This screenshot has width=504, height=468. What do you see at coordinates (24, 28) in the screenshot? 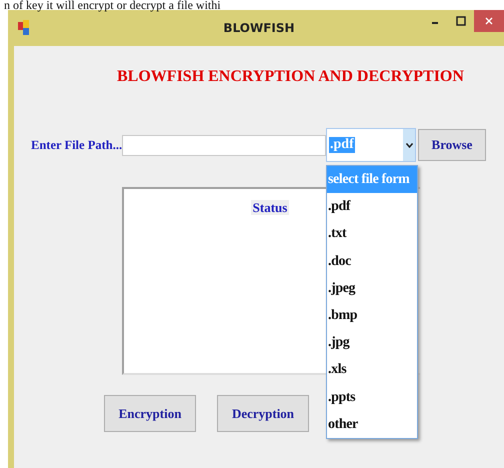
I see `app-icon` at bounding box center [24, 28].